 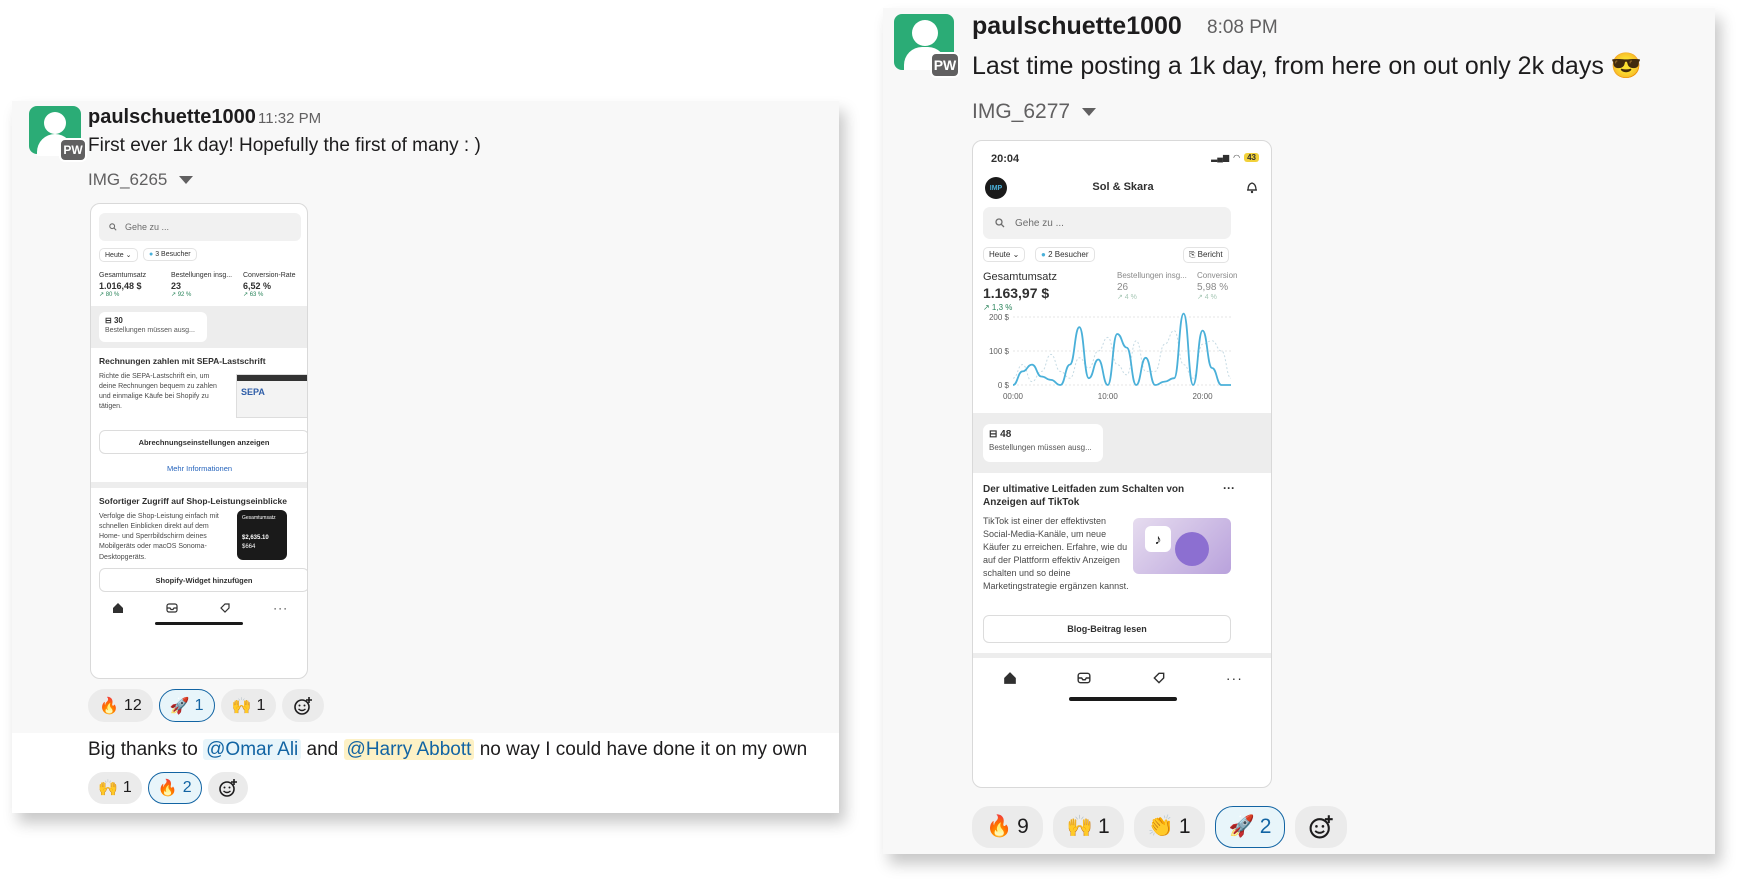 I want to click on user-avatar-left: PW, so click(x=58, y=134).